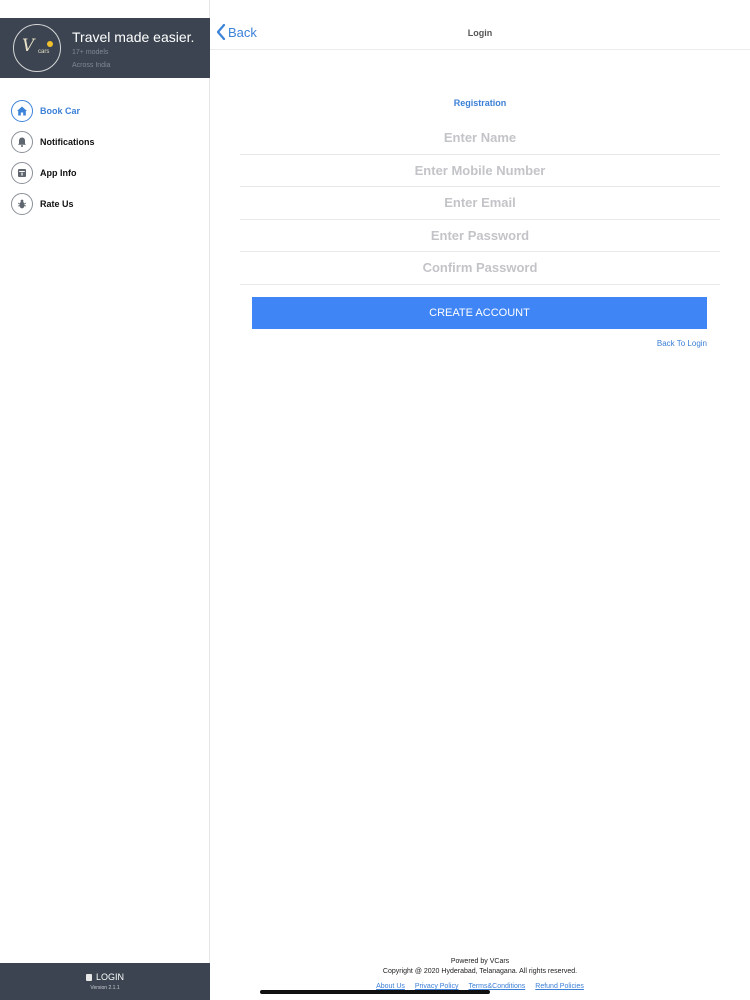  Describe the element at coordinates (90, 52) in the screenshot. I see `models-count: 17+ models` at that location.